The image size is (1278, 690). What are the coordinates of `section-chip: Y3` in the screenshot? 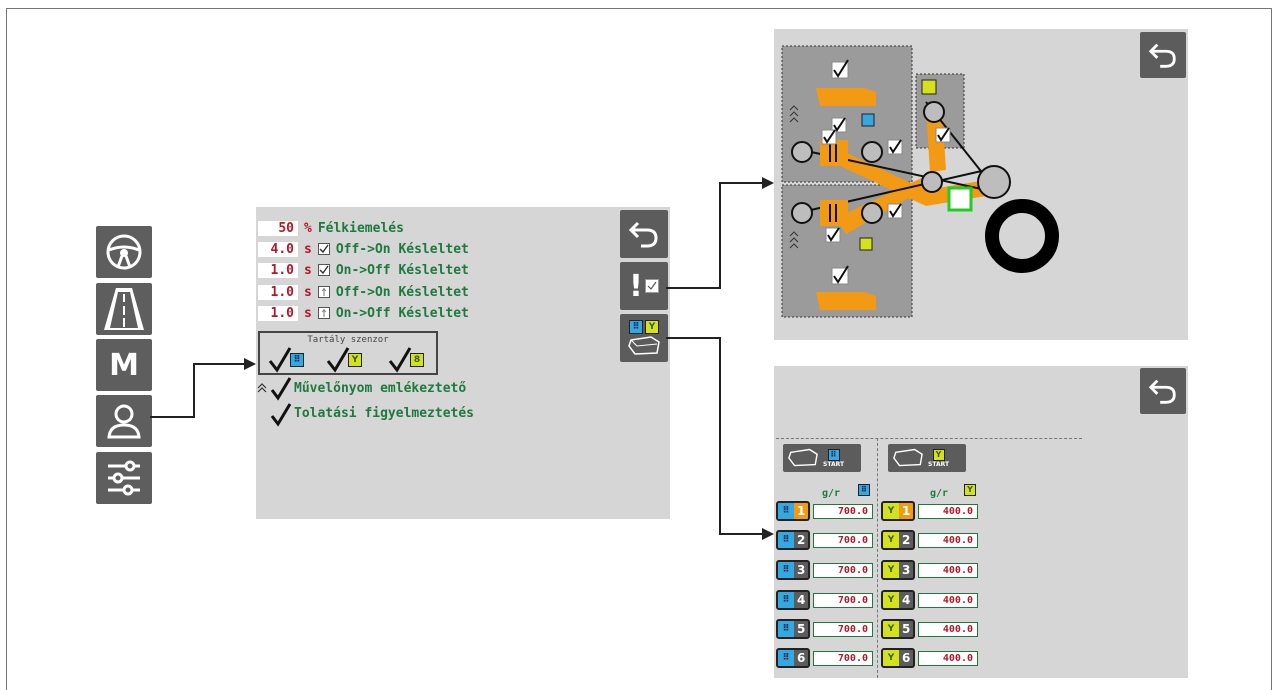 It's located at (898, 570).